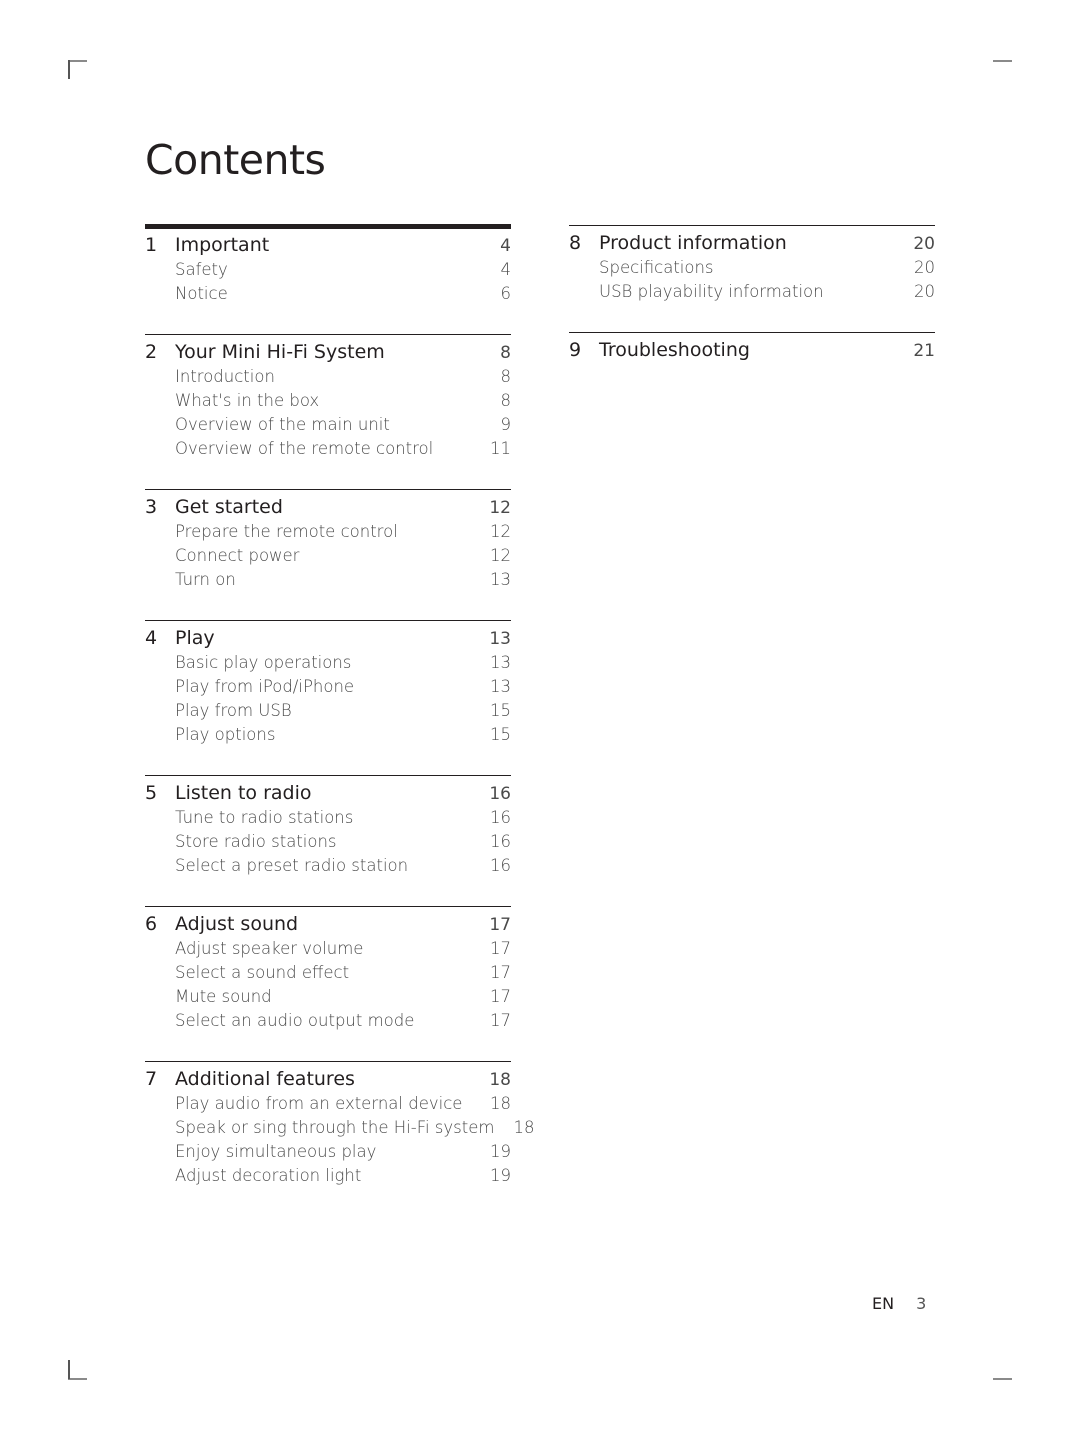 This screenshot has width=1080, height=1440. Describe the element at coordinates (328, 926) in the screenshot. I see `toc-chapter-entry: 6 Adjust sound 17` at that location.